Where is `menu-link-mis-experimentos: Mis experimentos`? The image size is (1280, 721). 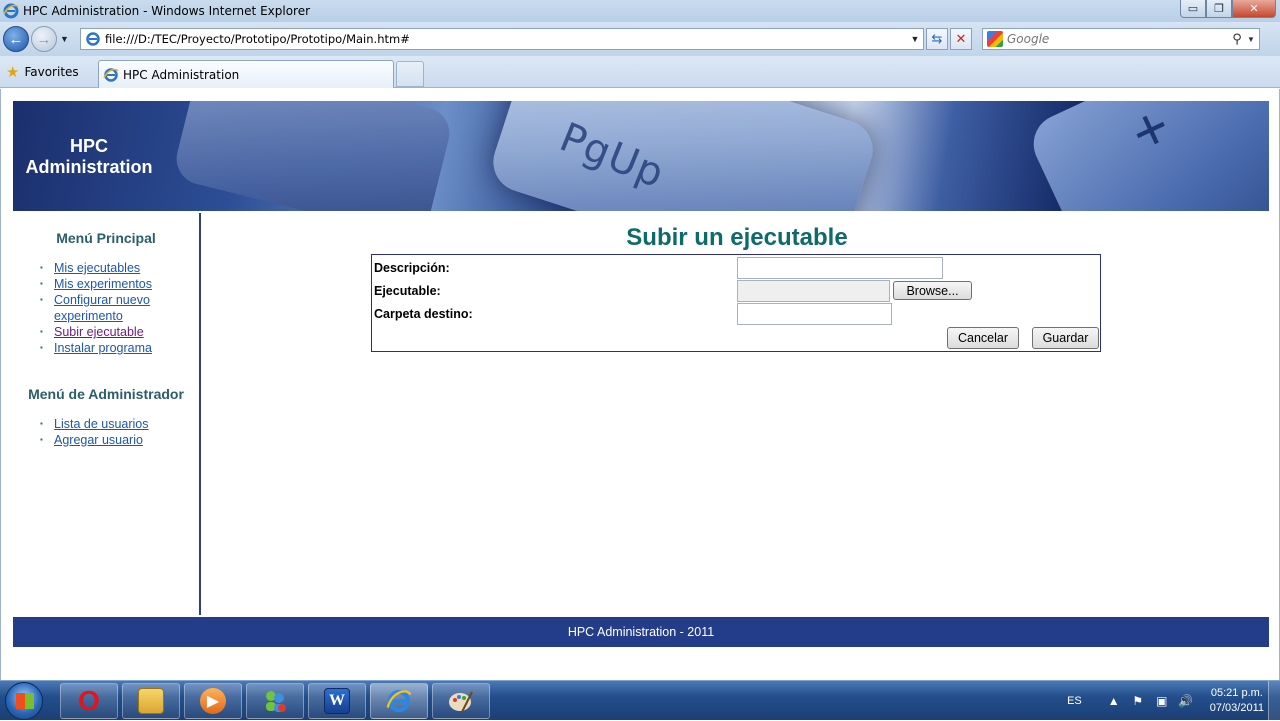
menu-link-mis-experimentos: Mis experimentos is located at coordinates (103, 284).